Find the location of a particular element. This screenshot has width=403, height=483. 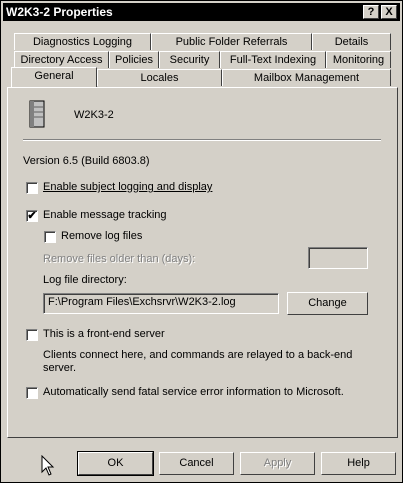

ok-button: OK is located at coordinates (115, 463).